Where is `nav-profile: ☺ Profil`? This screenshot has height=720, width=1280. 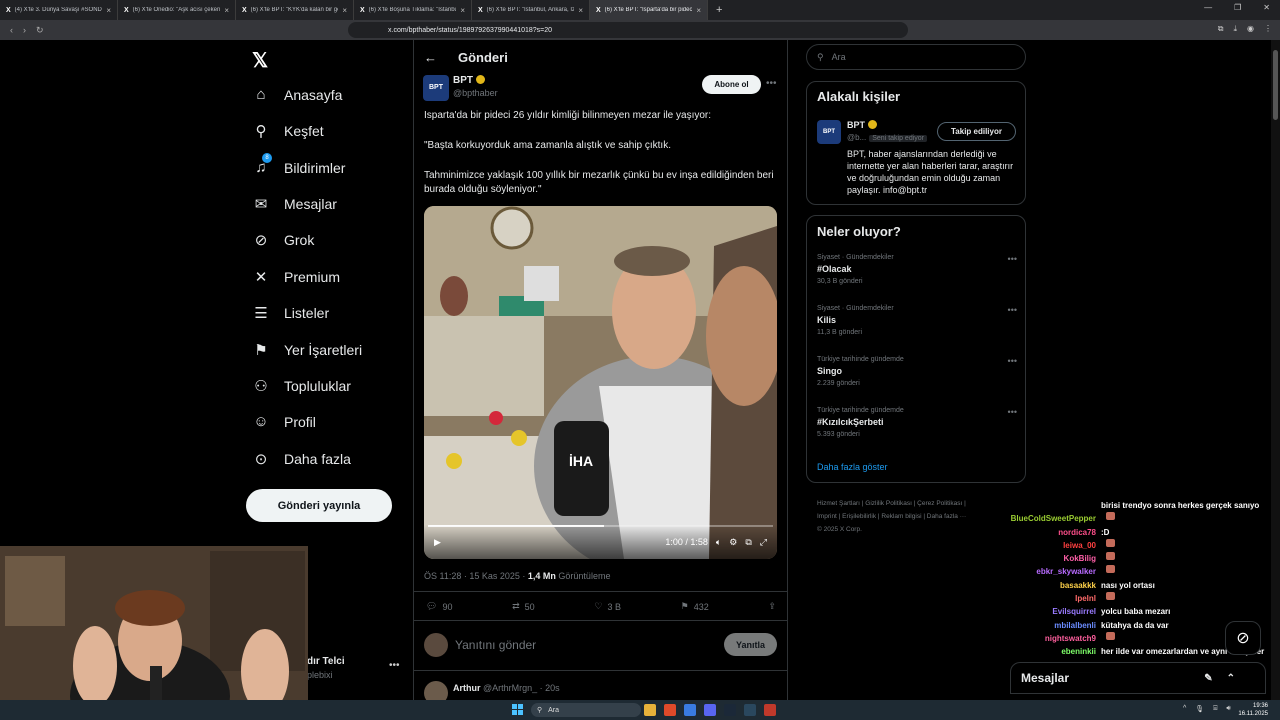 nav-profile: ☺ Profil is located at coordinates (284, 421).